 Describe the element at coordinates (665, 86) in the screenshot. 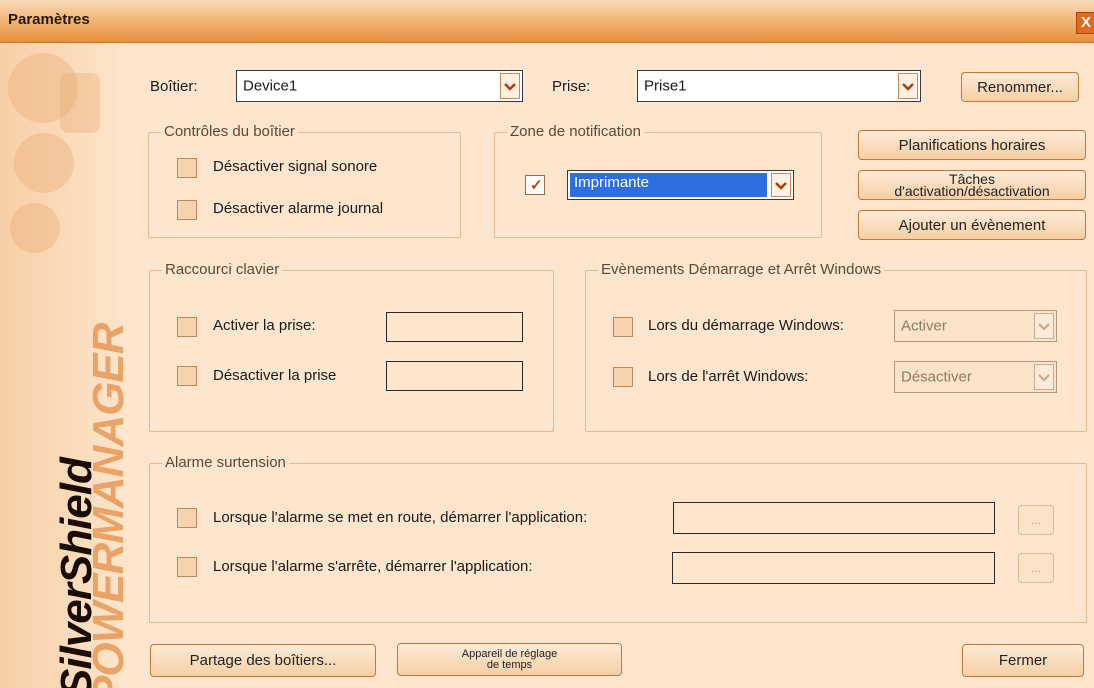

I see `outlet-value: Prise1` at that location.